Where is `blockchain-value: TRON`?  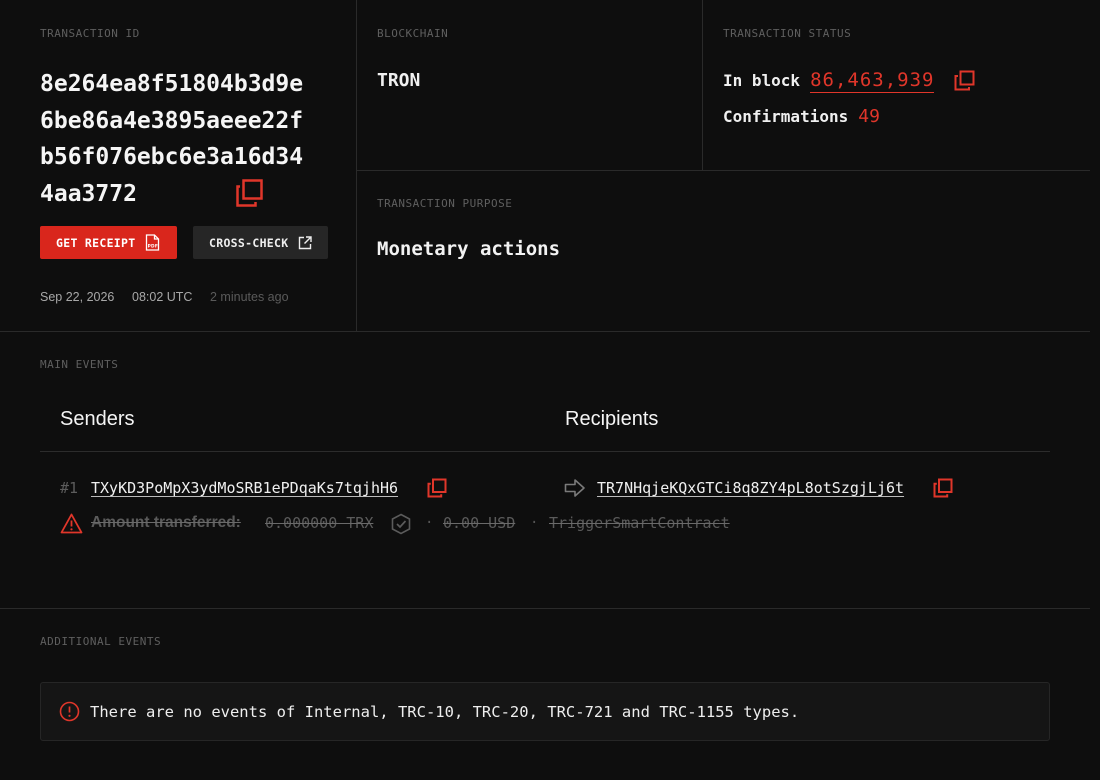 blockchain-value: TRON is located at coordinates (399, 80).